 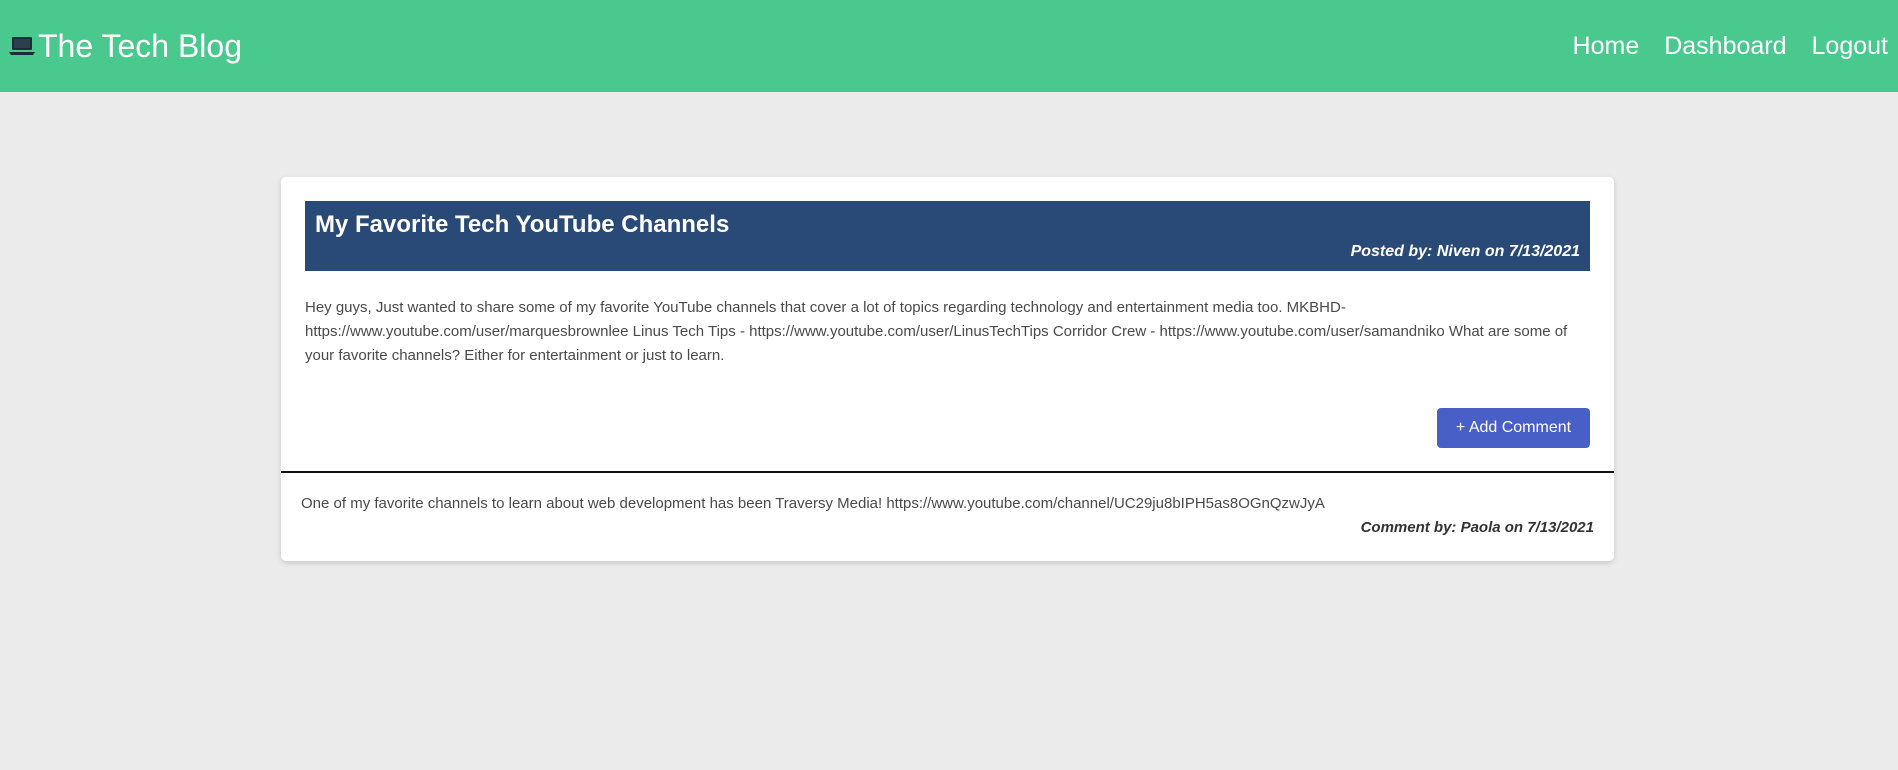 What do you see at coordinates (947, 472) in the screenshot?
I see `comments-divider` at bounding box center [947, 472].